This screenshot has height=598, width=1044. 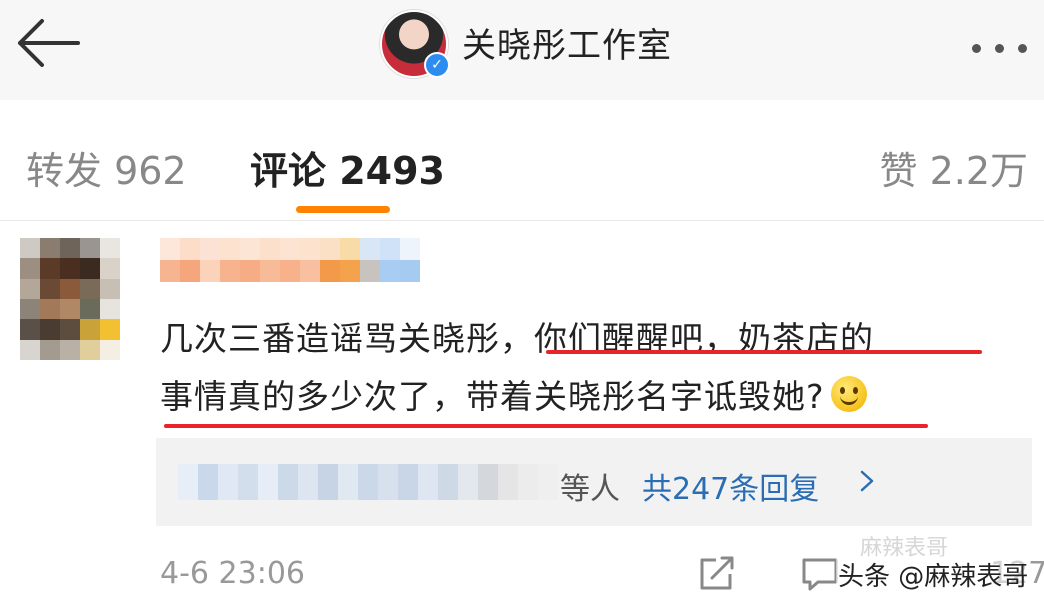 What do you see at coordinates (953, 167) in the screenshot?
I see `tab-like: 赞 2.2万` at bounding box center [953, 167].